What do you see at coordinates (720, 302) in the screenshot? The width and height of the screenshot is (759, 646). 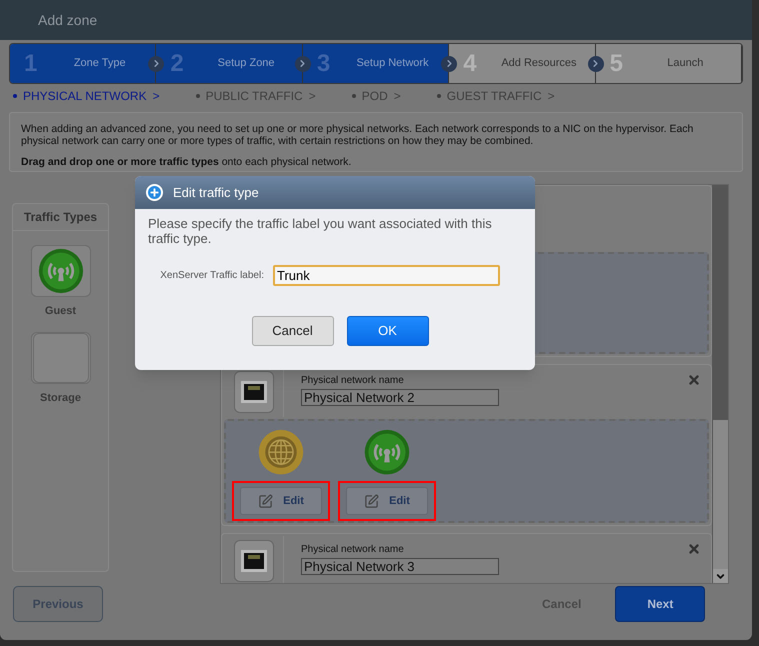 I see `scroll-thumb` at bounding box center [720, 302].